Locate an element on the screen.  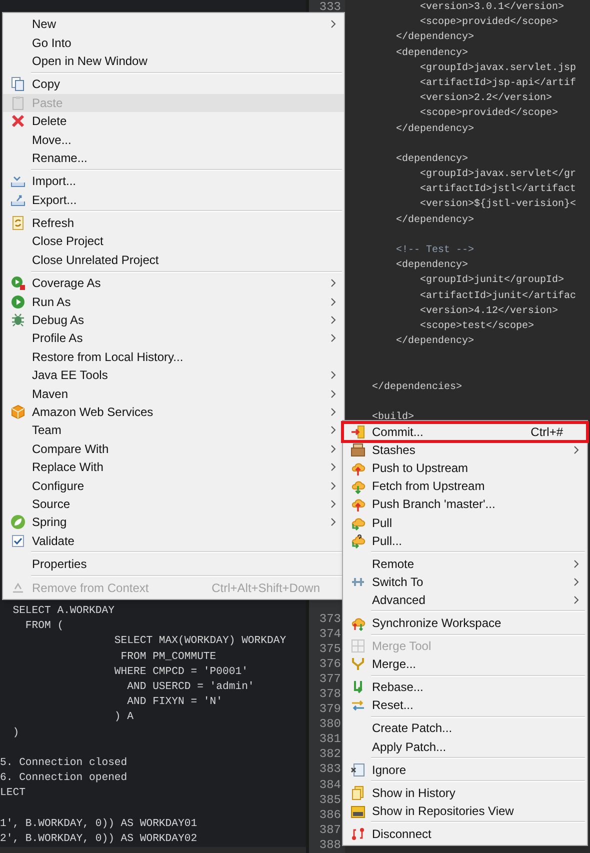
refresh-icon is located at coordinates (18, 223).